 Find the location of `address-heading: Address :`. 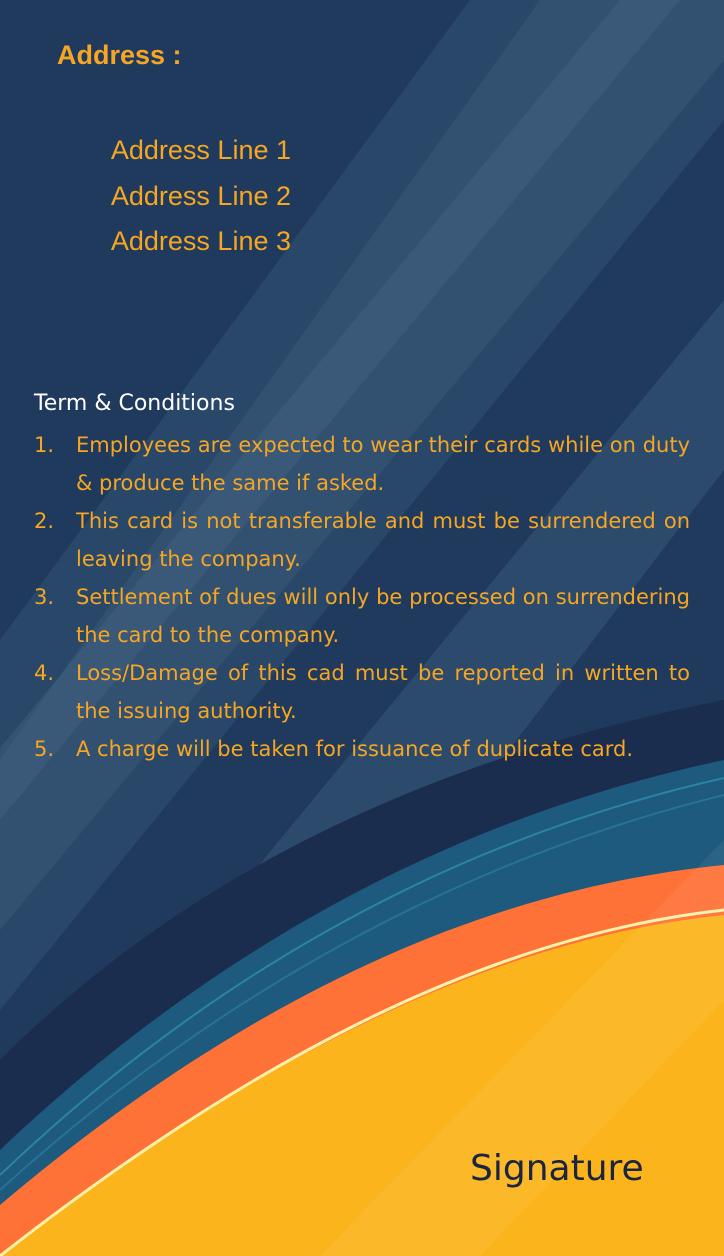

address-heading: Address : is located at coordinates (119, 55).